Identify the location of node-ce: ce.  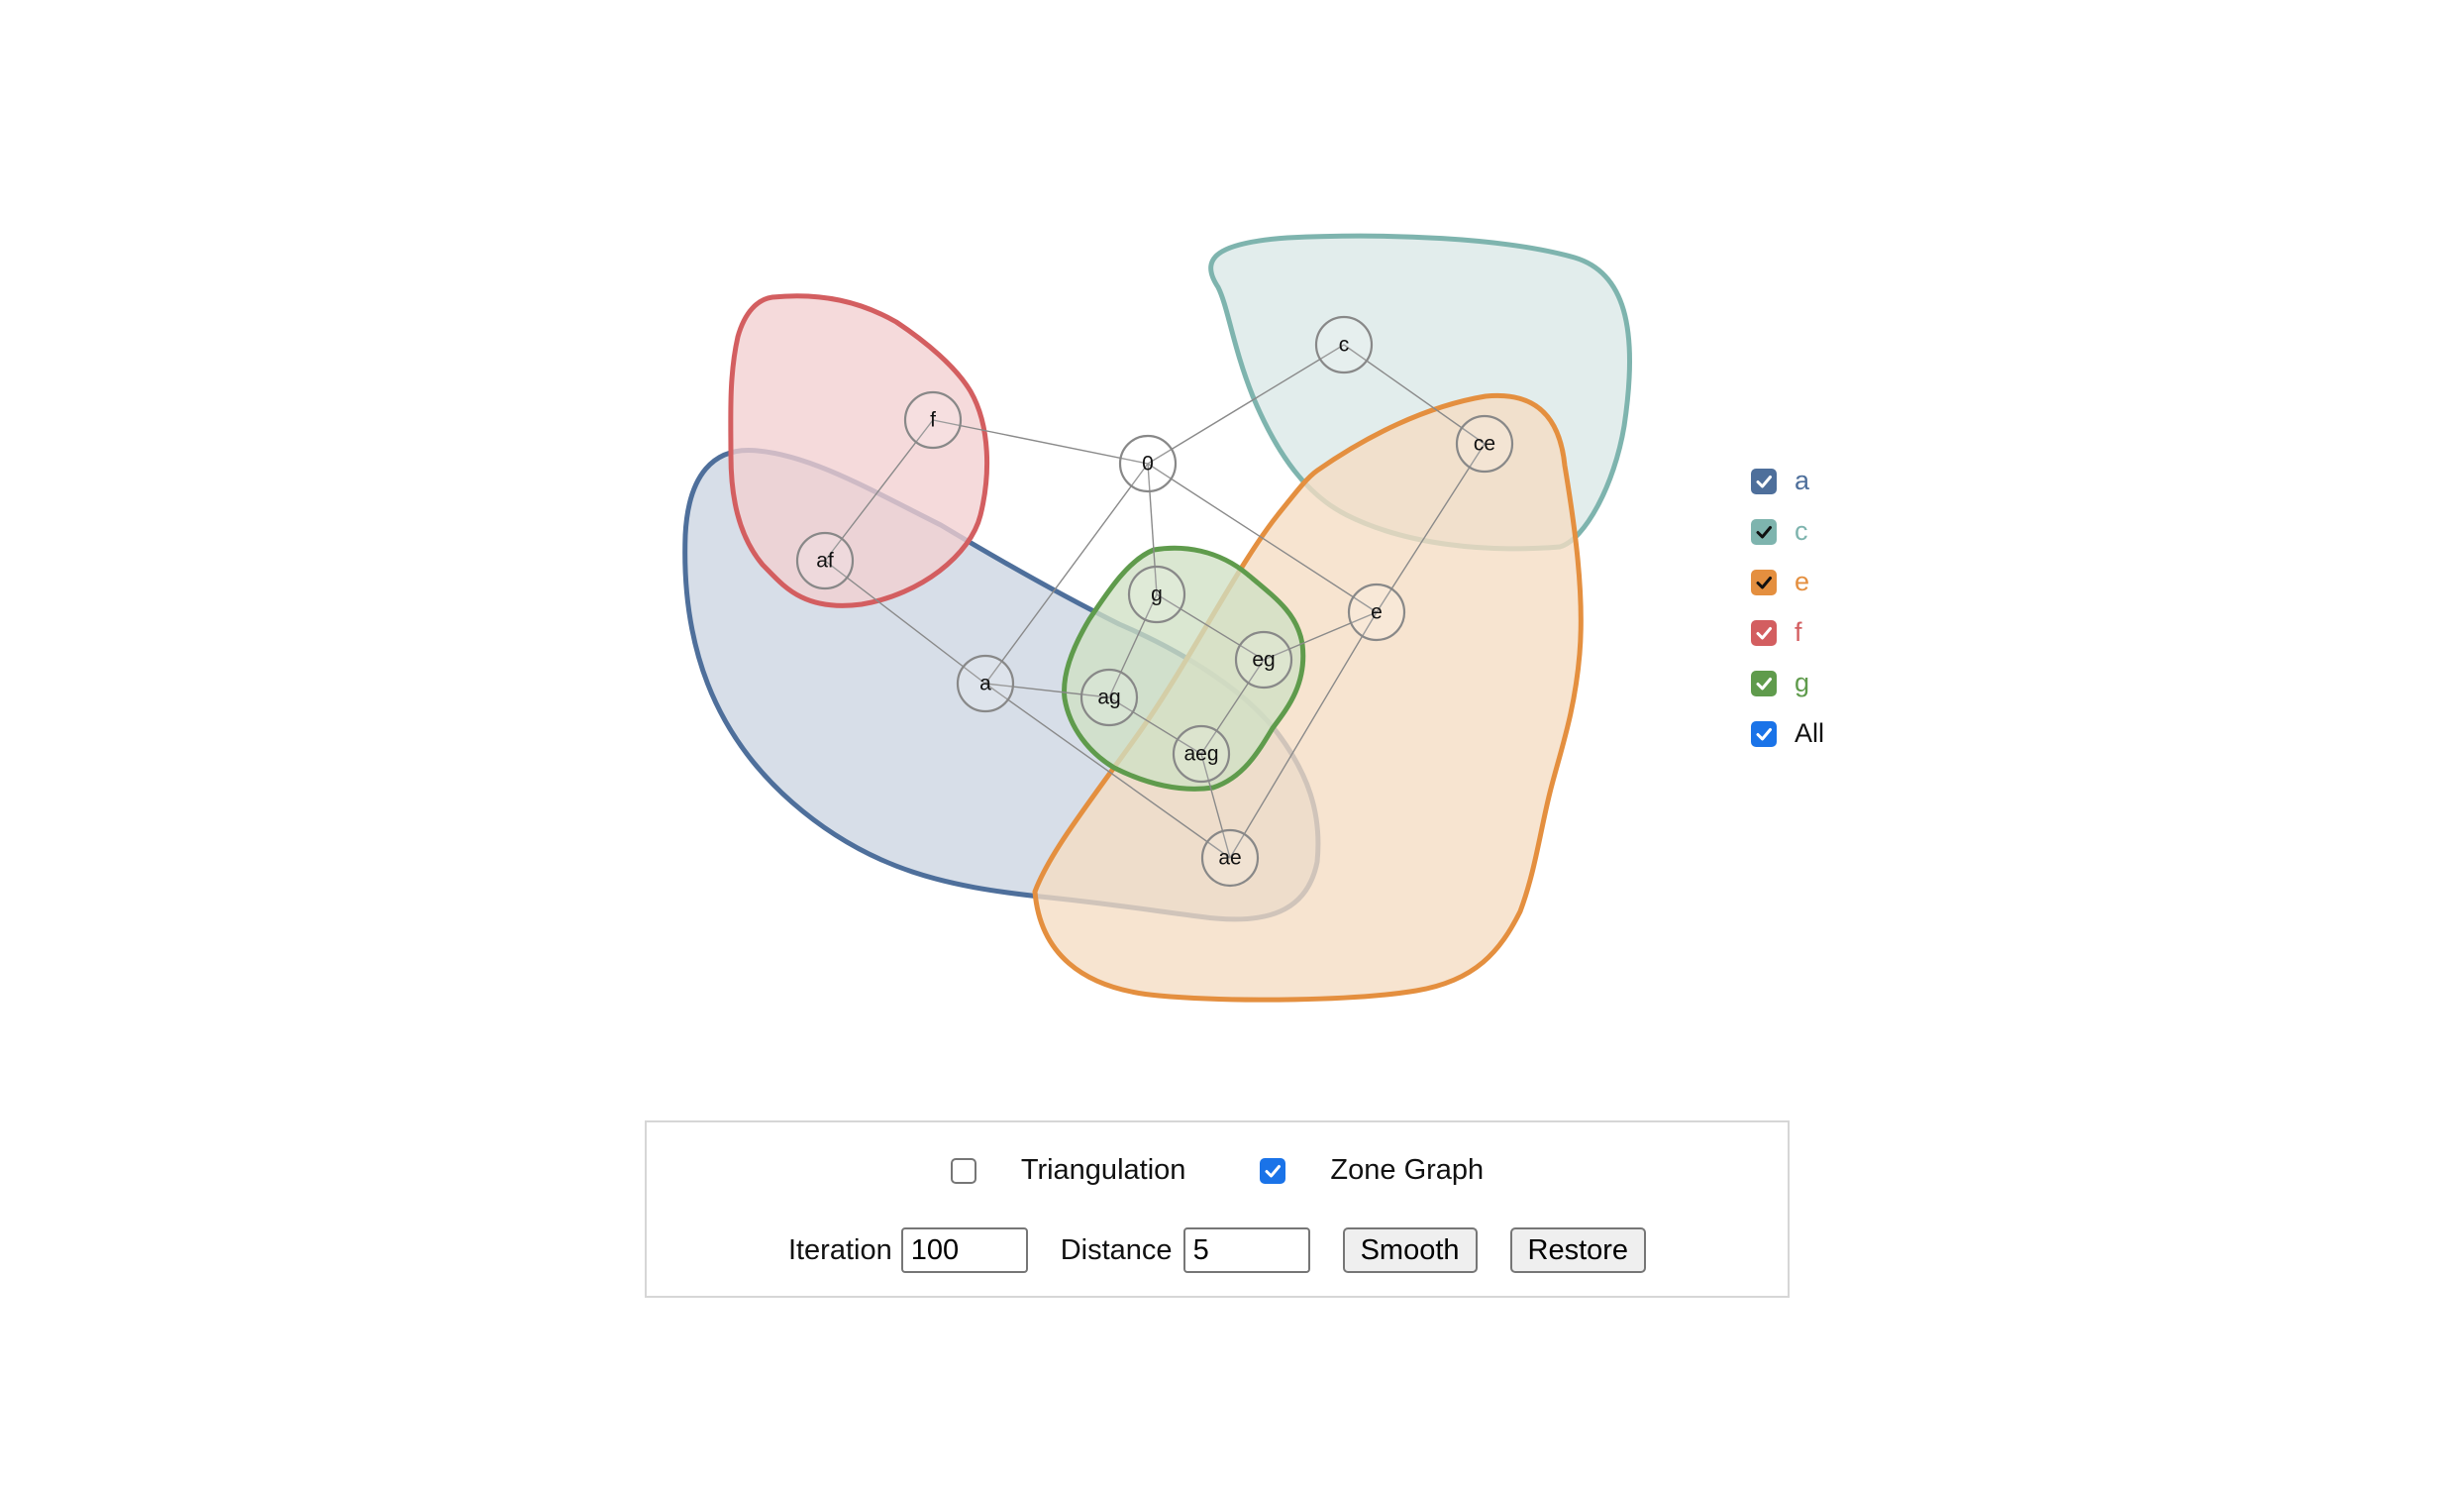
(1484, 444).